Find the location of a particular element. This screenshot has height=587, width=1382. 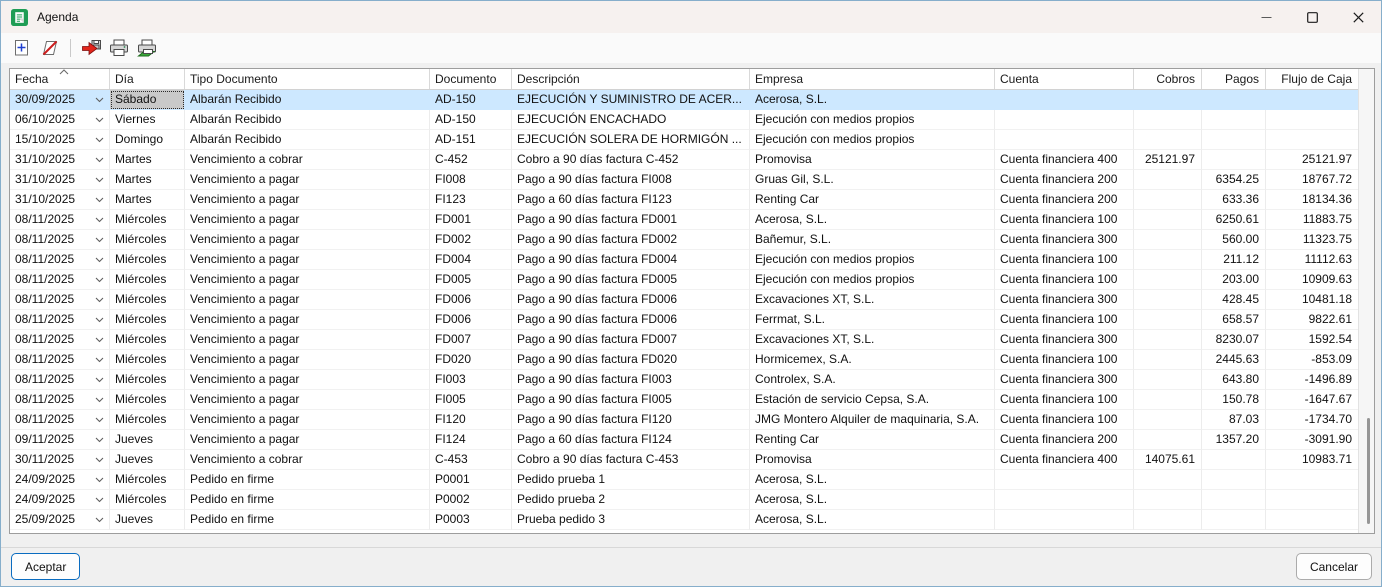

cell-documento: FD020 is located at coordinates (471, 360).